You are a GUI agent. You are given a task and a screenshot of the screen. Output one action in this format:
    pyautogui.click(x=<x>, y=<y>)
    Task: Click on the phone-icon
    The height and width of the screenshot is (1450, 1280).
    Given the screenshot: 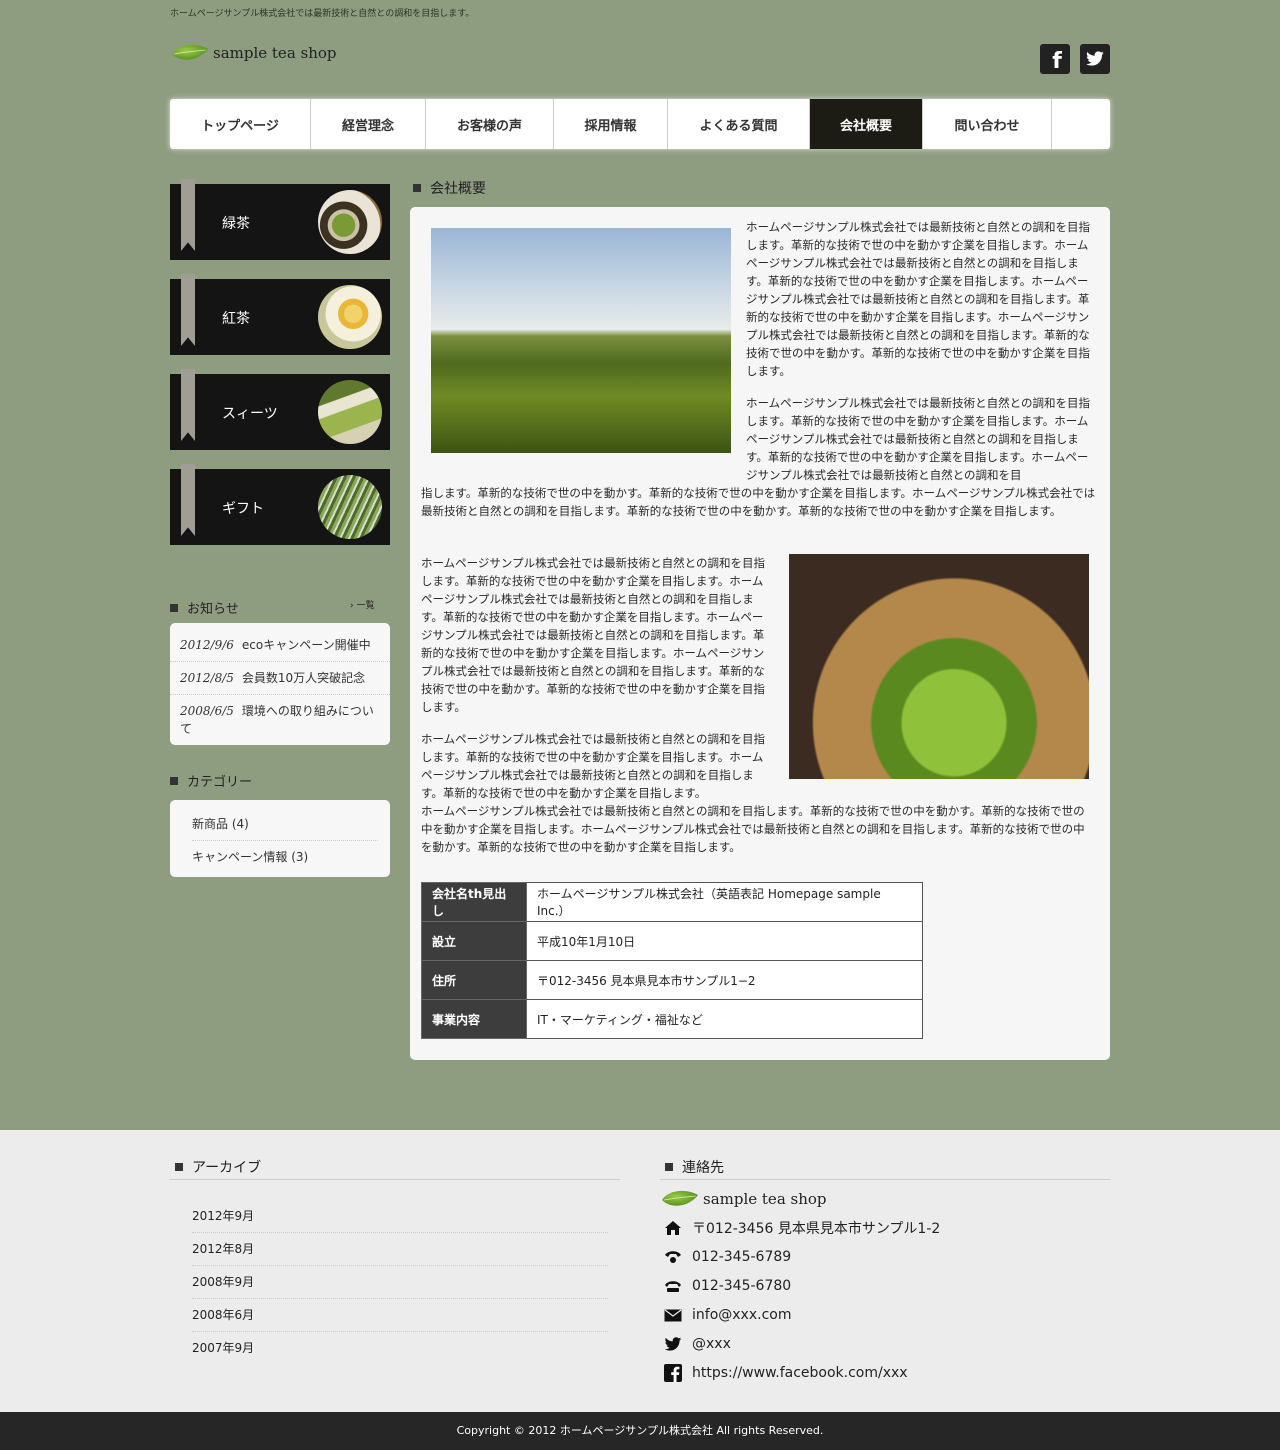 What is the action you would take?
    pyautogui.click(x=673, y=1257)
    